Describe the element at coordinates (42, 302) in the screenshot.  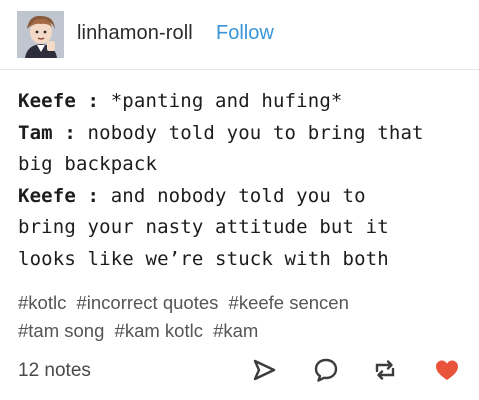
I see `tag-link: #kotlc` at that location.